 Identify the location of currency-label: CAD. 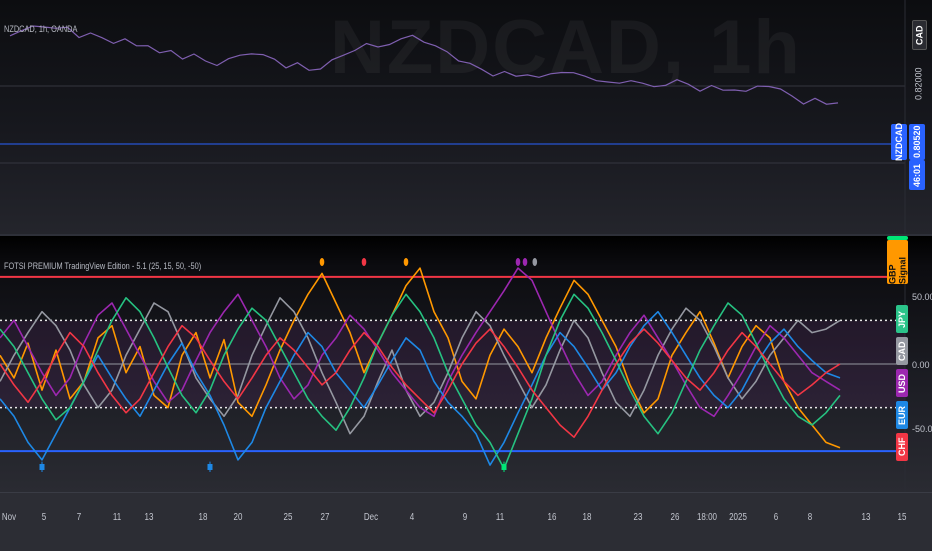
(919, 35).